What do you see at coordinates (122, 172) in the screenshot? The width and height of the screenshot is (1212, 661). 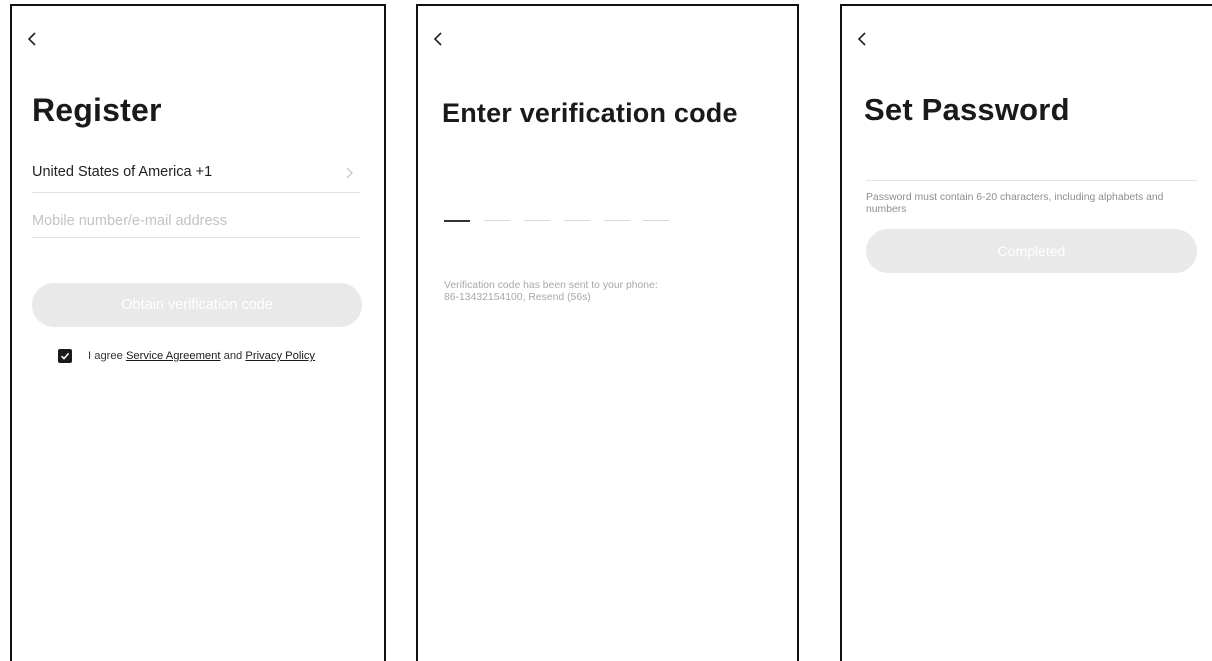 I see `country-label: United States of America +1` at bounding box center [122, 172].